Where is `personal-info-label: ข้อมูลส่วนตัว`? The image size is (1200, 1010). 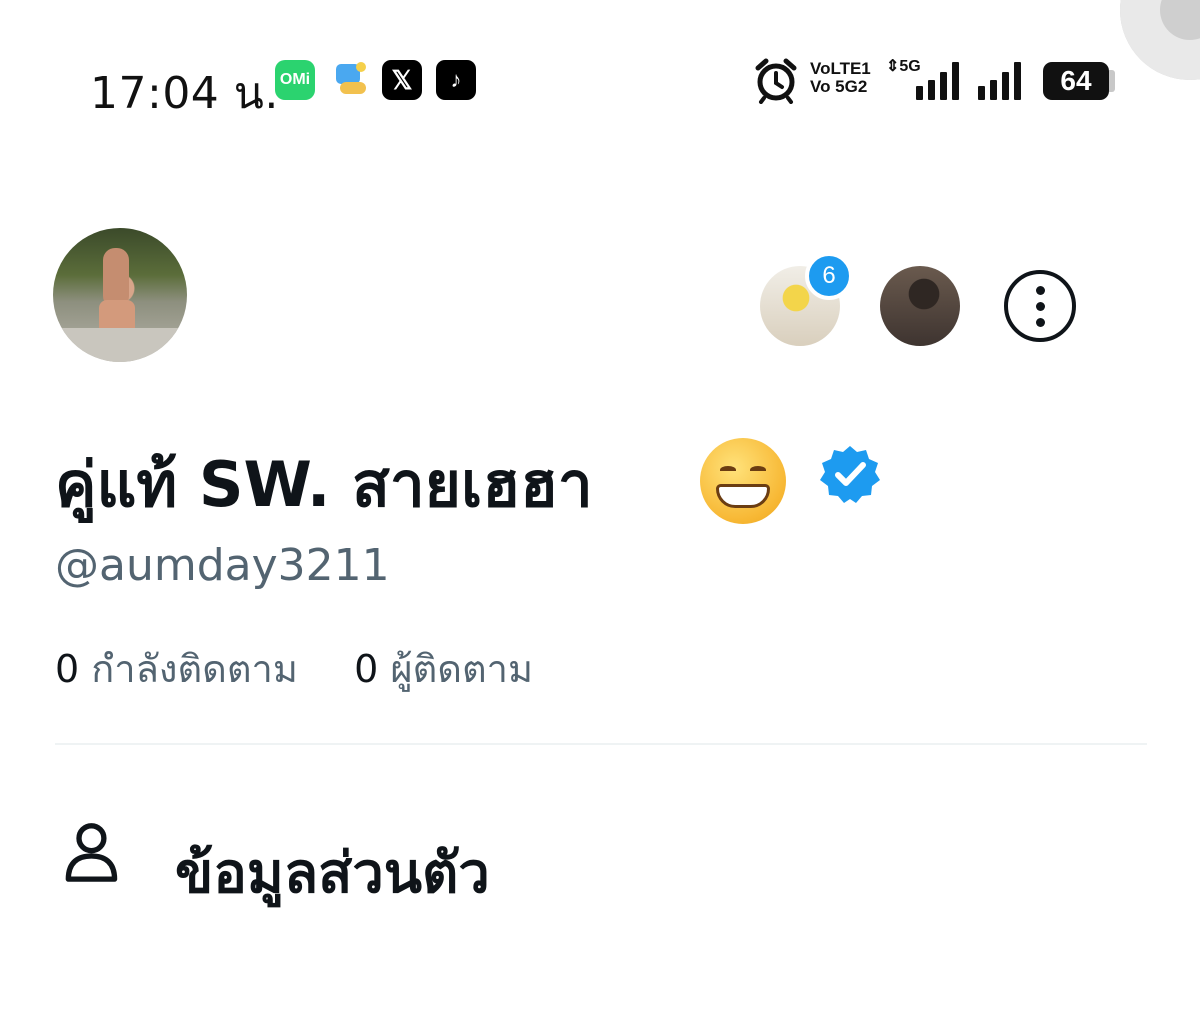
personal-info-label: ข้อมูลส่วนตัว is located at coordinates (332, 873).